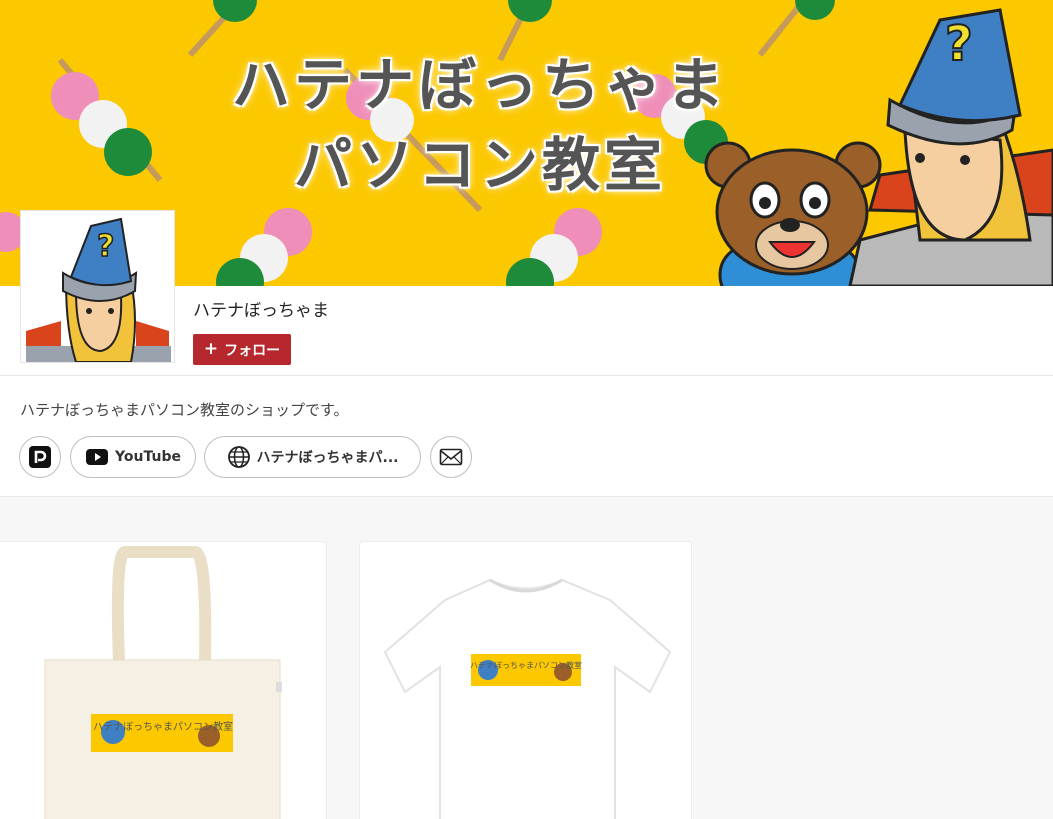 The image size is (1053, 819). I want to click on profile-divider, so click(526, 375).